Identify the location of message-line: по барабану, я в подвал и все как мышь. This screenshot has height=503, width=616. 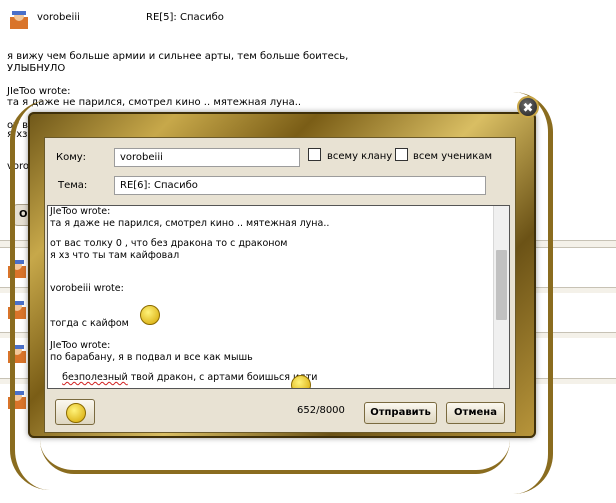
(151, 357).